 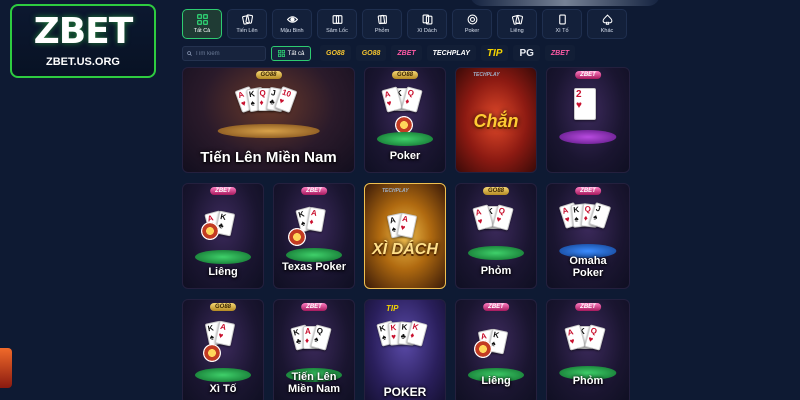 I want to click on all-providers-label: Tất cả, so click(x=296, y=53).